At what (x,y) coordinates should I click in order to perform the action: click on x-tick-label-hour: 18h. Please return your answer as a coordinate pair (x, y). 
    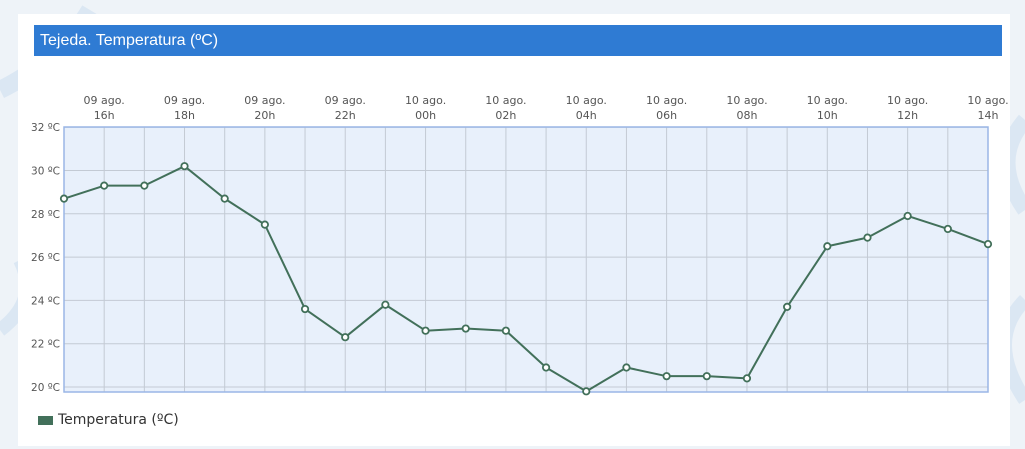
    Looking at the image, I should click on (184, 115).